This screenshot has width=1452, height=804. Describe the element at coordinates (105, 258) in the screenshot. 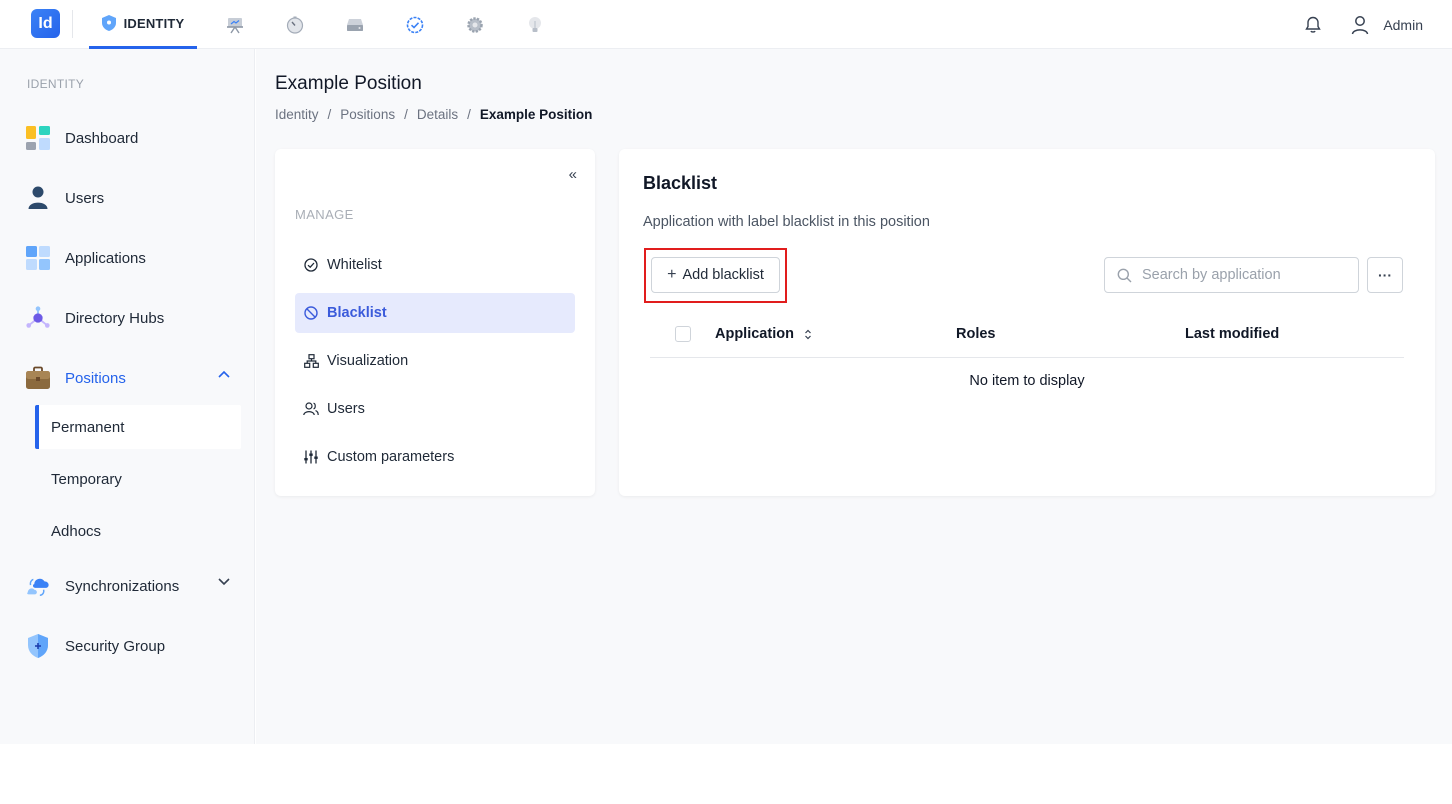

I see `sidebar-item-label: Applications` at that location.